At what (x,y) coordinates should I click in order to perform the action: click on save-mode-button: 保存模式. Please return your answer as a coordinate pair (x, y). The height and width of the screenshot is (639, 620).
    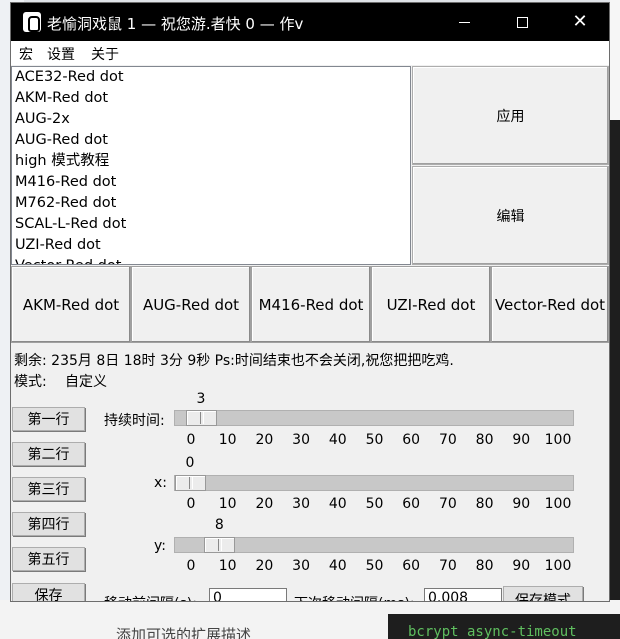
    Looking at the image, I should click on (543, 593).